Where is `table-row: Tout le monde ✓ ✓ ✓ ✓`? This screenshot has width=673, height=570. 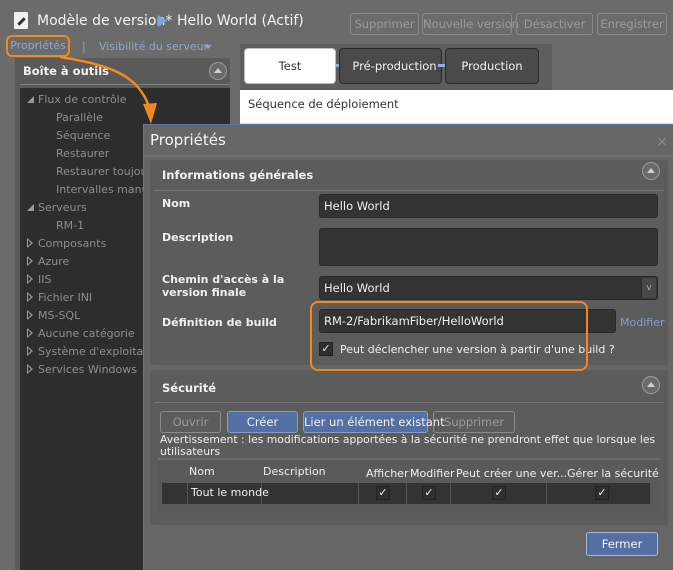
table-row: Tout le monde ✓ ✓ ✓ ✓ is located at coordinates (406, 493).